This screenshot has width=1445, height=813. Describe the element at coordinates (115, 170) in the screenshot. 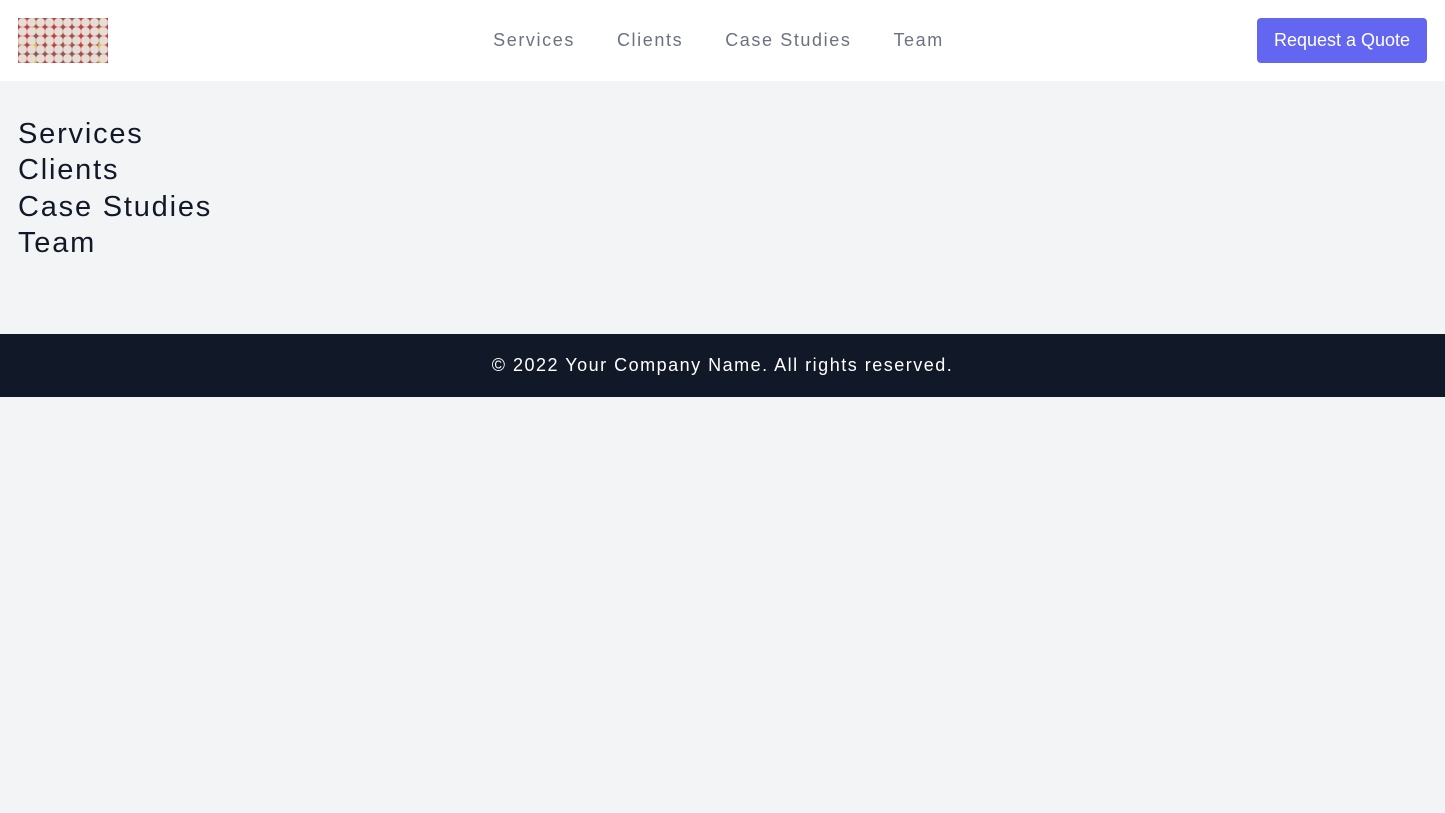

I see `section-link-clients: Clients` at that location.